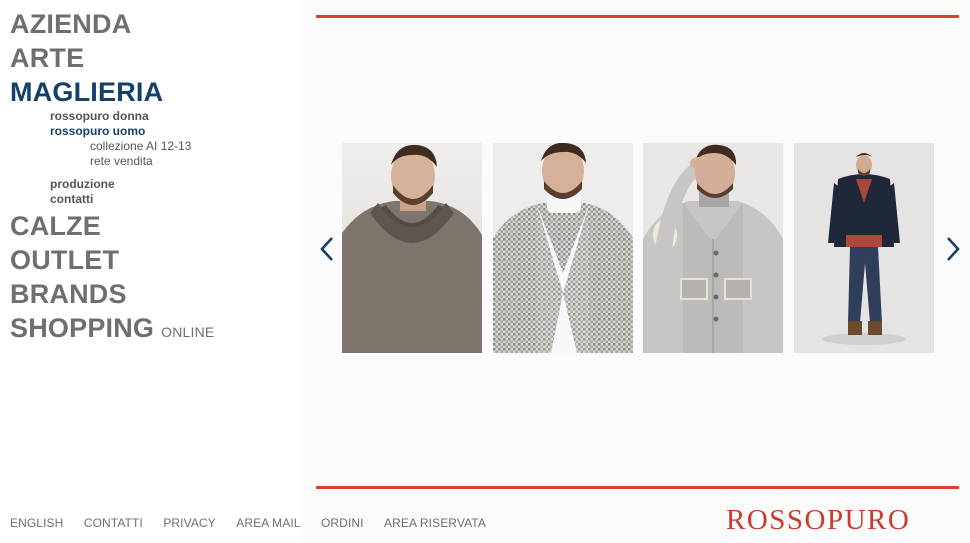 This screenshot has width=970, height=543. Describe the element at coordinates (112, 260) in the screenshot. I see `menu-item-outlet: OUTLET` at that location.